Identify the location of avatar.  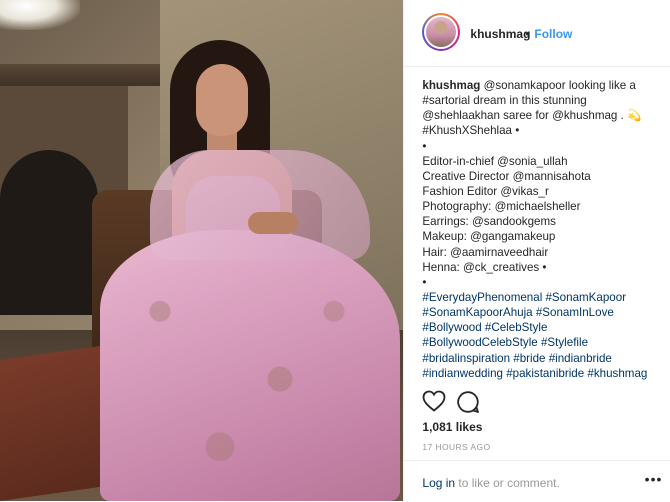
(441, 32).